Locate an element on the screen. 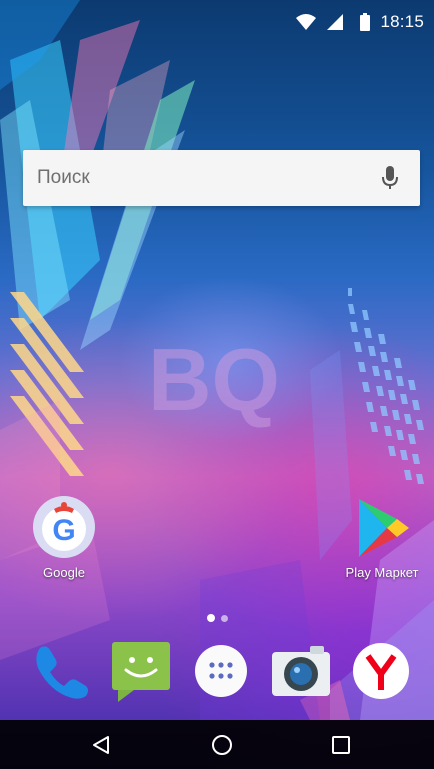 Image resolution: width=434 pixels, height=769 pixels. back-button is located at coordinates (101, 745).